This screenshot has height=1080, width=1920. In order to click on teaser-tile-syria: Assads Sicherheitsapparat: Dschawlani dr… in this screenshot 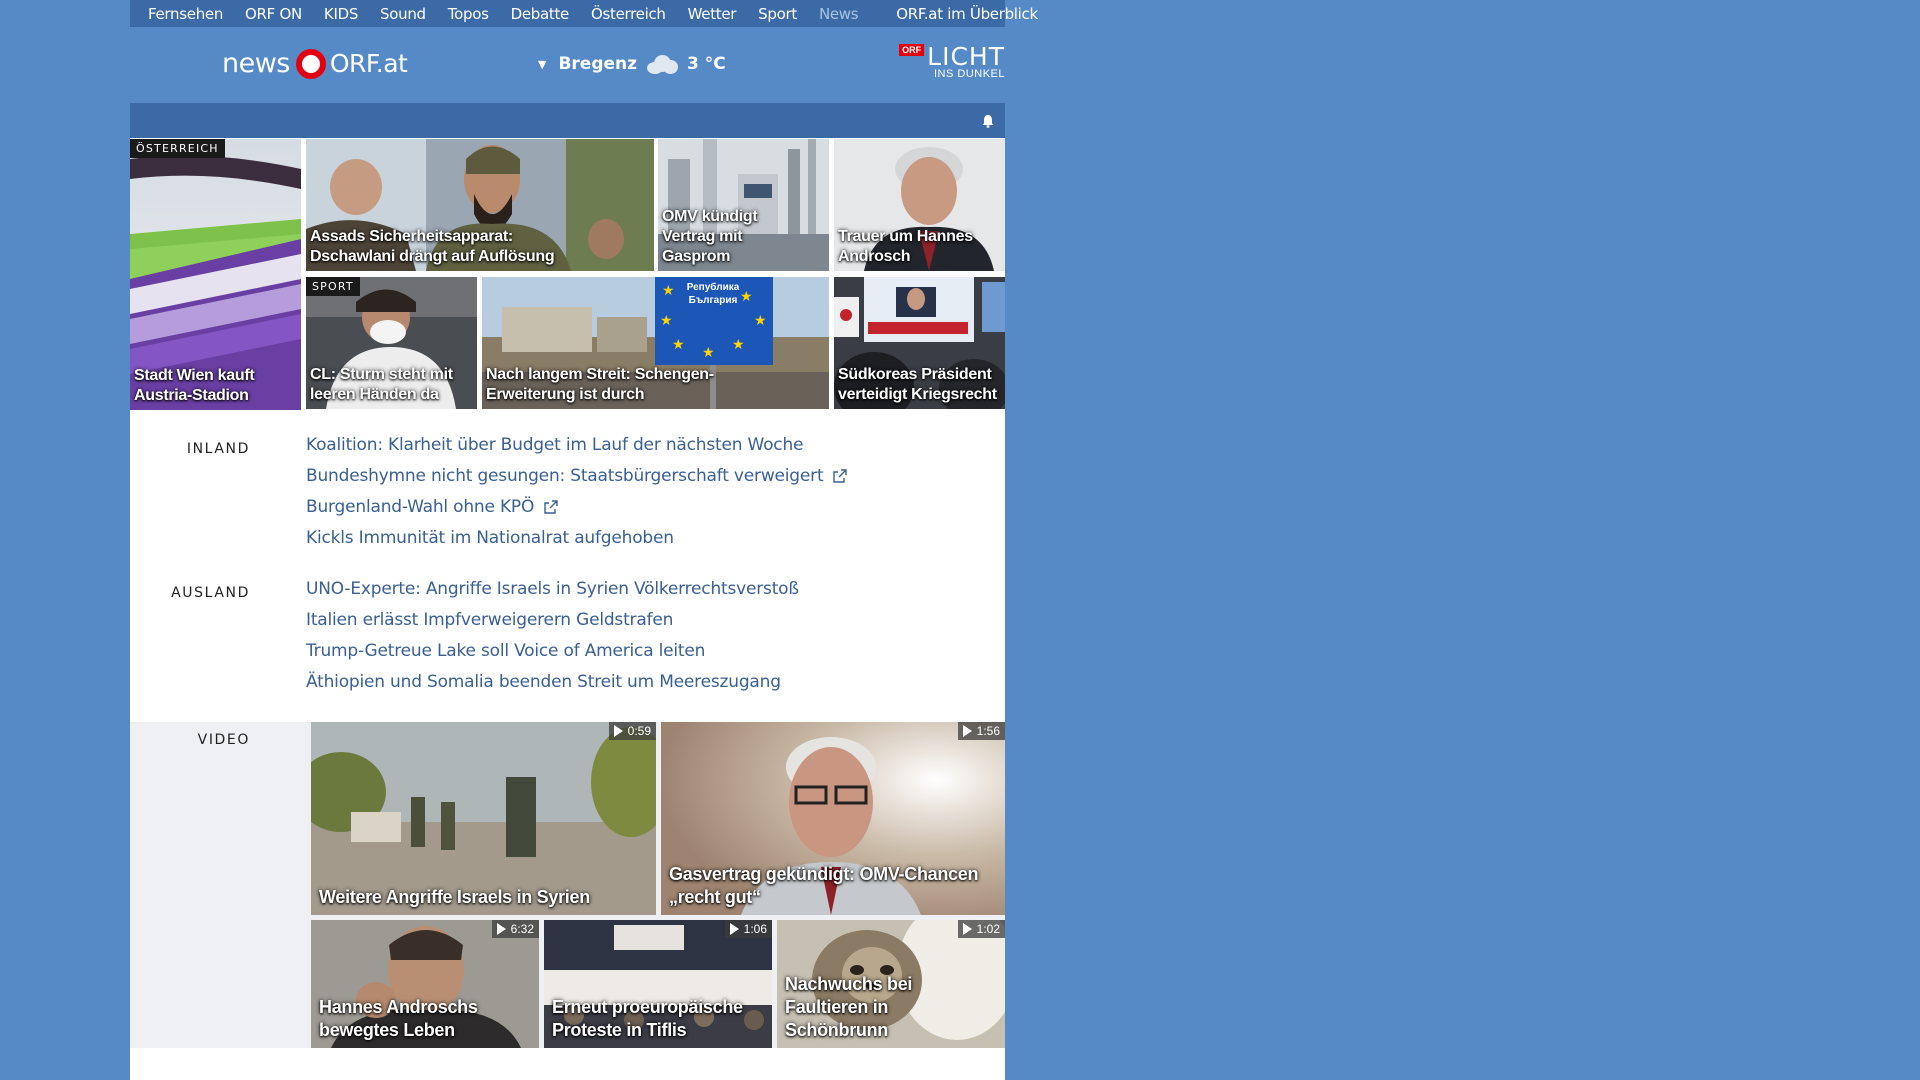, I will do `click(480, 205)`.